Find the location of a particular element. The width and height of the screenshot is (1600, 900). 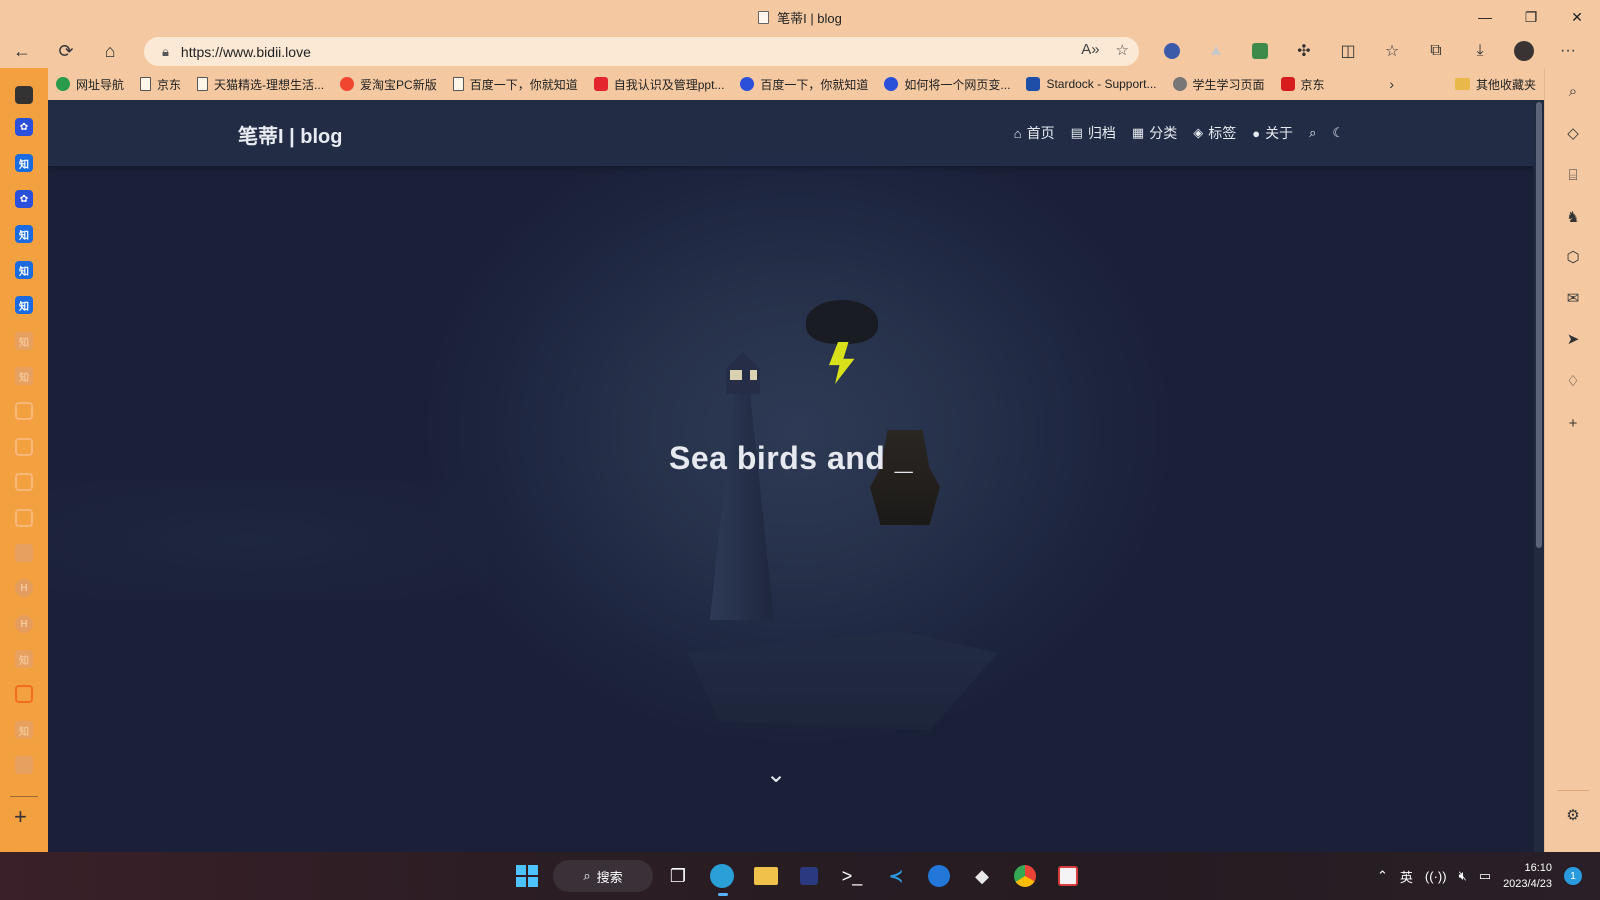

profile-avatar is located at coordinates (1524, 51).